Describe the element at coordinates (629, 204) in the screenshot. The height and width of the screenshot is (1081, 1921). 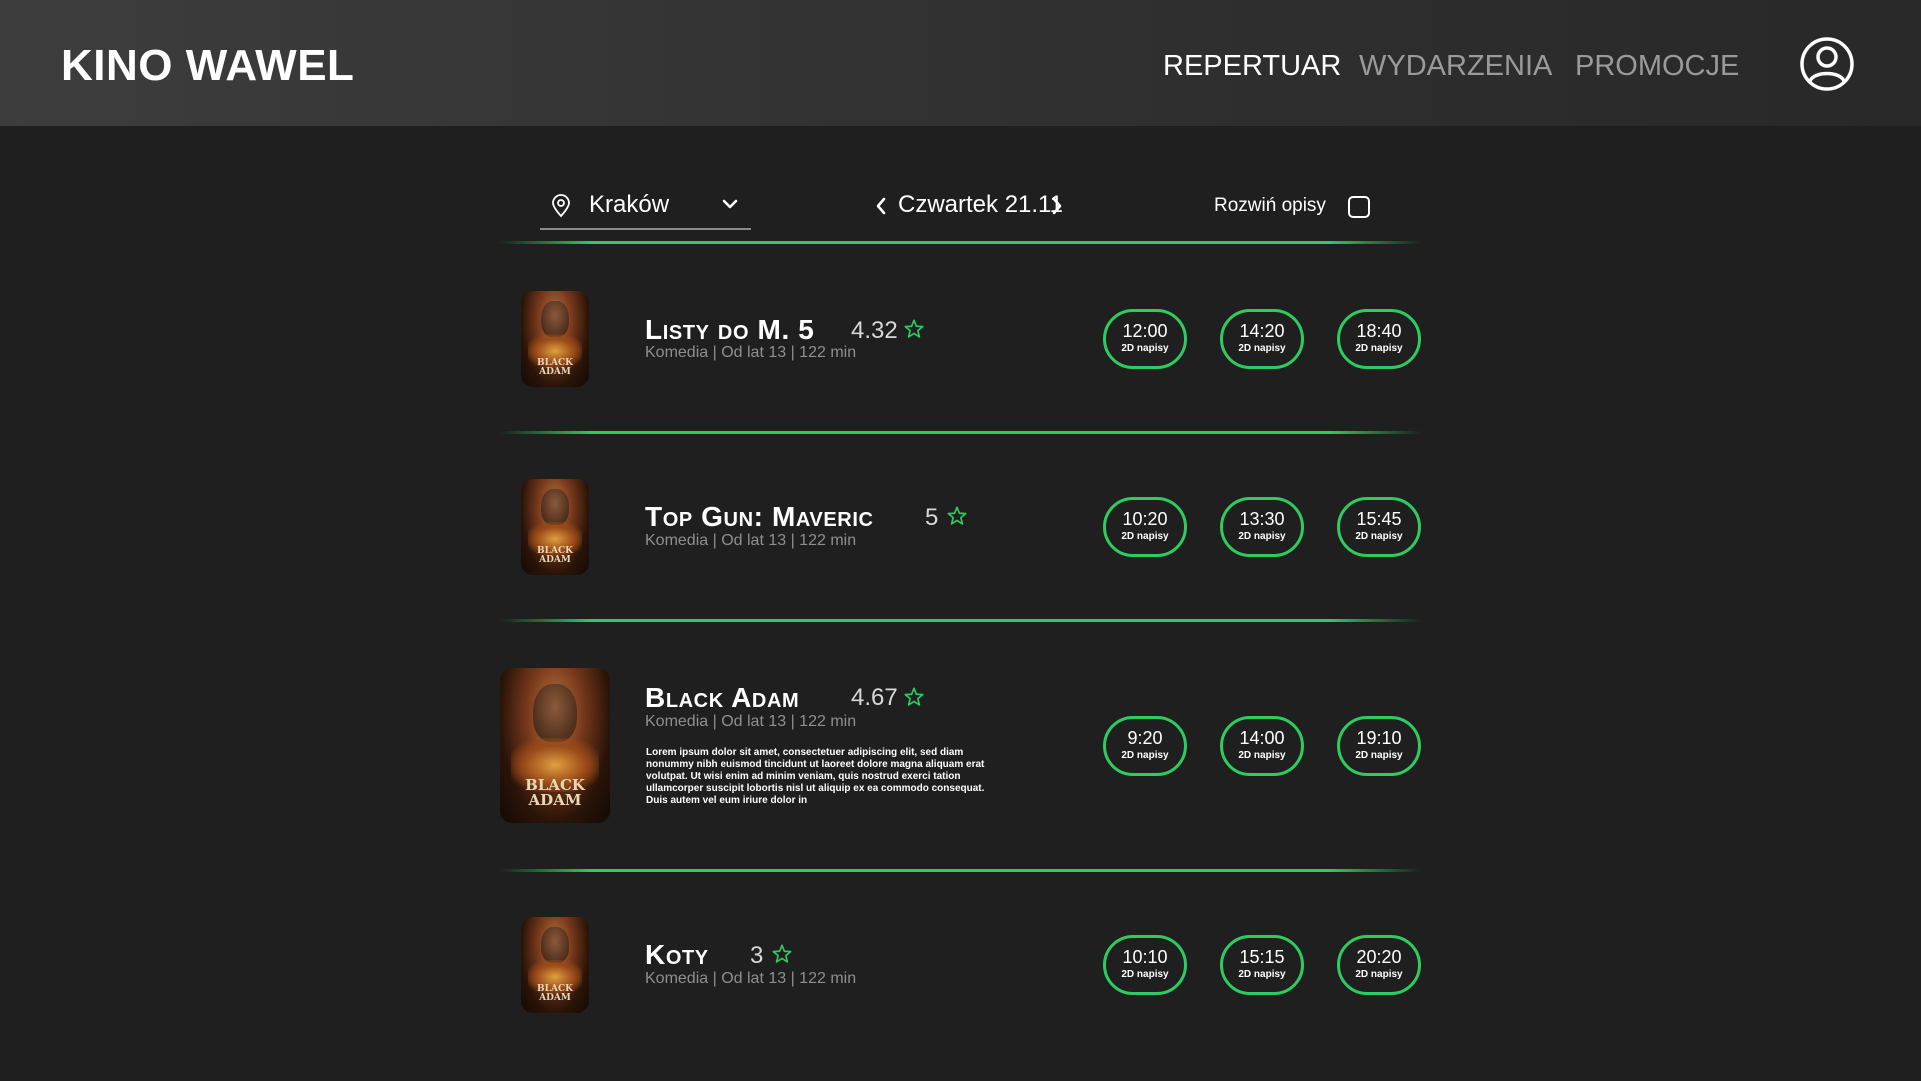
I see `city-value: Kraków` at that location.